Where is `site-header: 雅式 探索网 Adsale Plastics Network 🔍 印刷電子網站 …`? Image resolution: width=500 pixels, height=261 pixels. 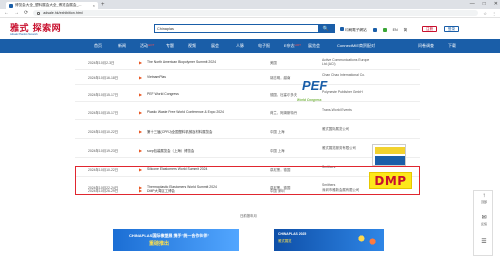 site-header: 雅式 探索网 Adsale Plastics Network 🔍 印刷電子網站 … is located at coordinates (250, 28).